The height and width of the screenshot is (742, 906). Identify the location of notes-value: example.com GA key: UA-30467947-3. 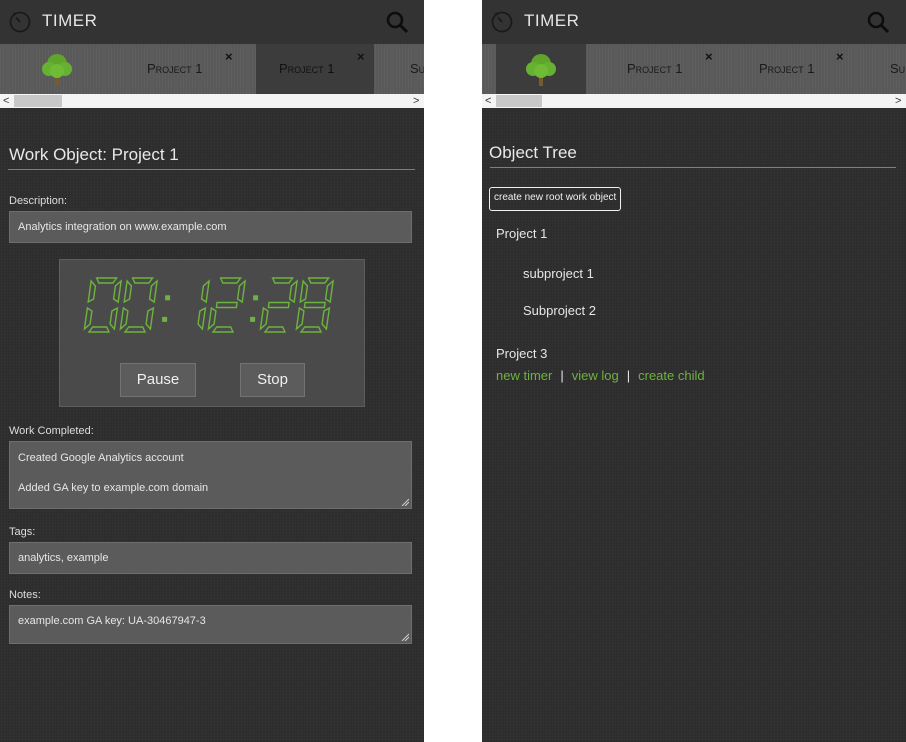
(112, 621).